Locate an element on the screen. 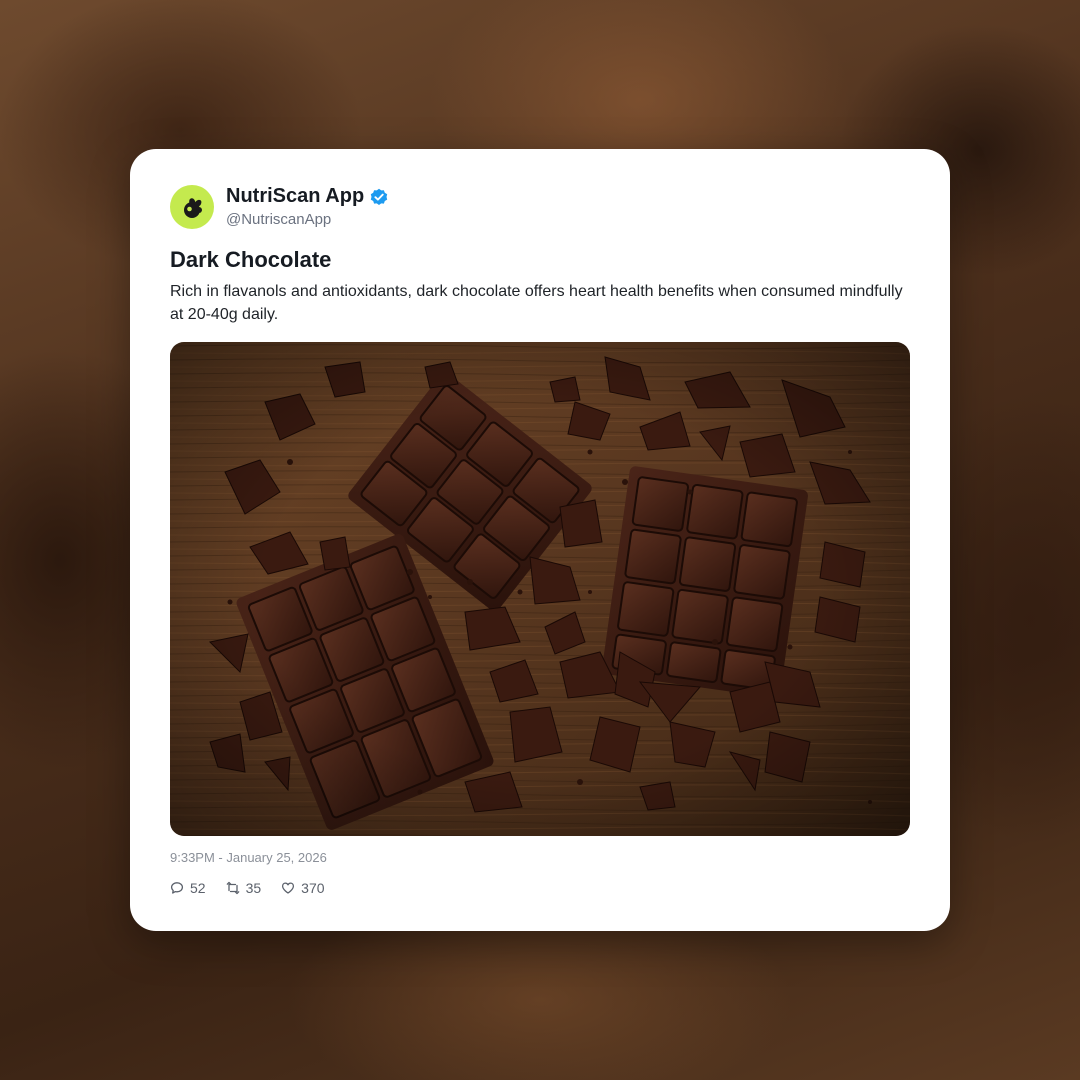 The width and height of the screenshot is (1080, 1080). repost-count: 35 is located at coordinates (253, 888).